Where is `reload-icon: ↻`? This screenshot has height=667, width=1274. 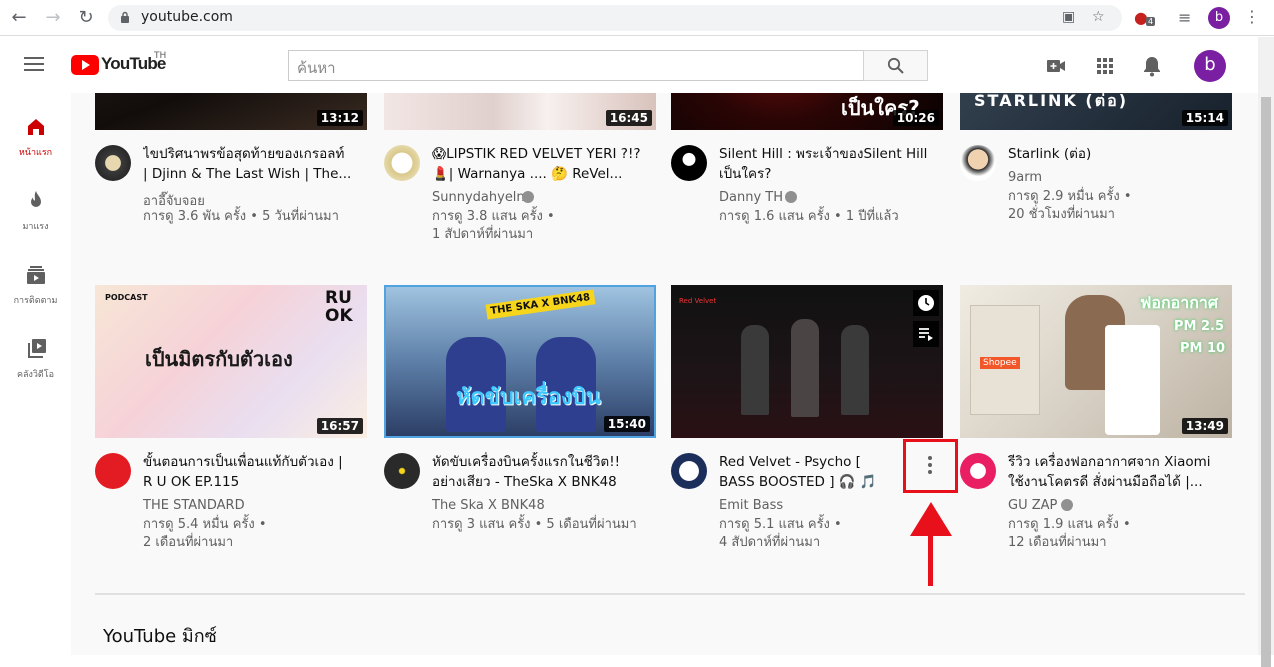
reload-icon: ↻ is located at coordinates (86, 18).